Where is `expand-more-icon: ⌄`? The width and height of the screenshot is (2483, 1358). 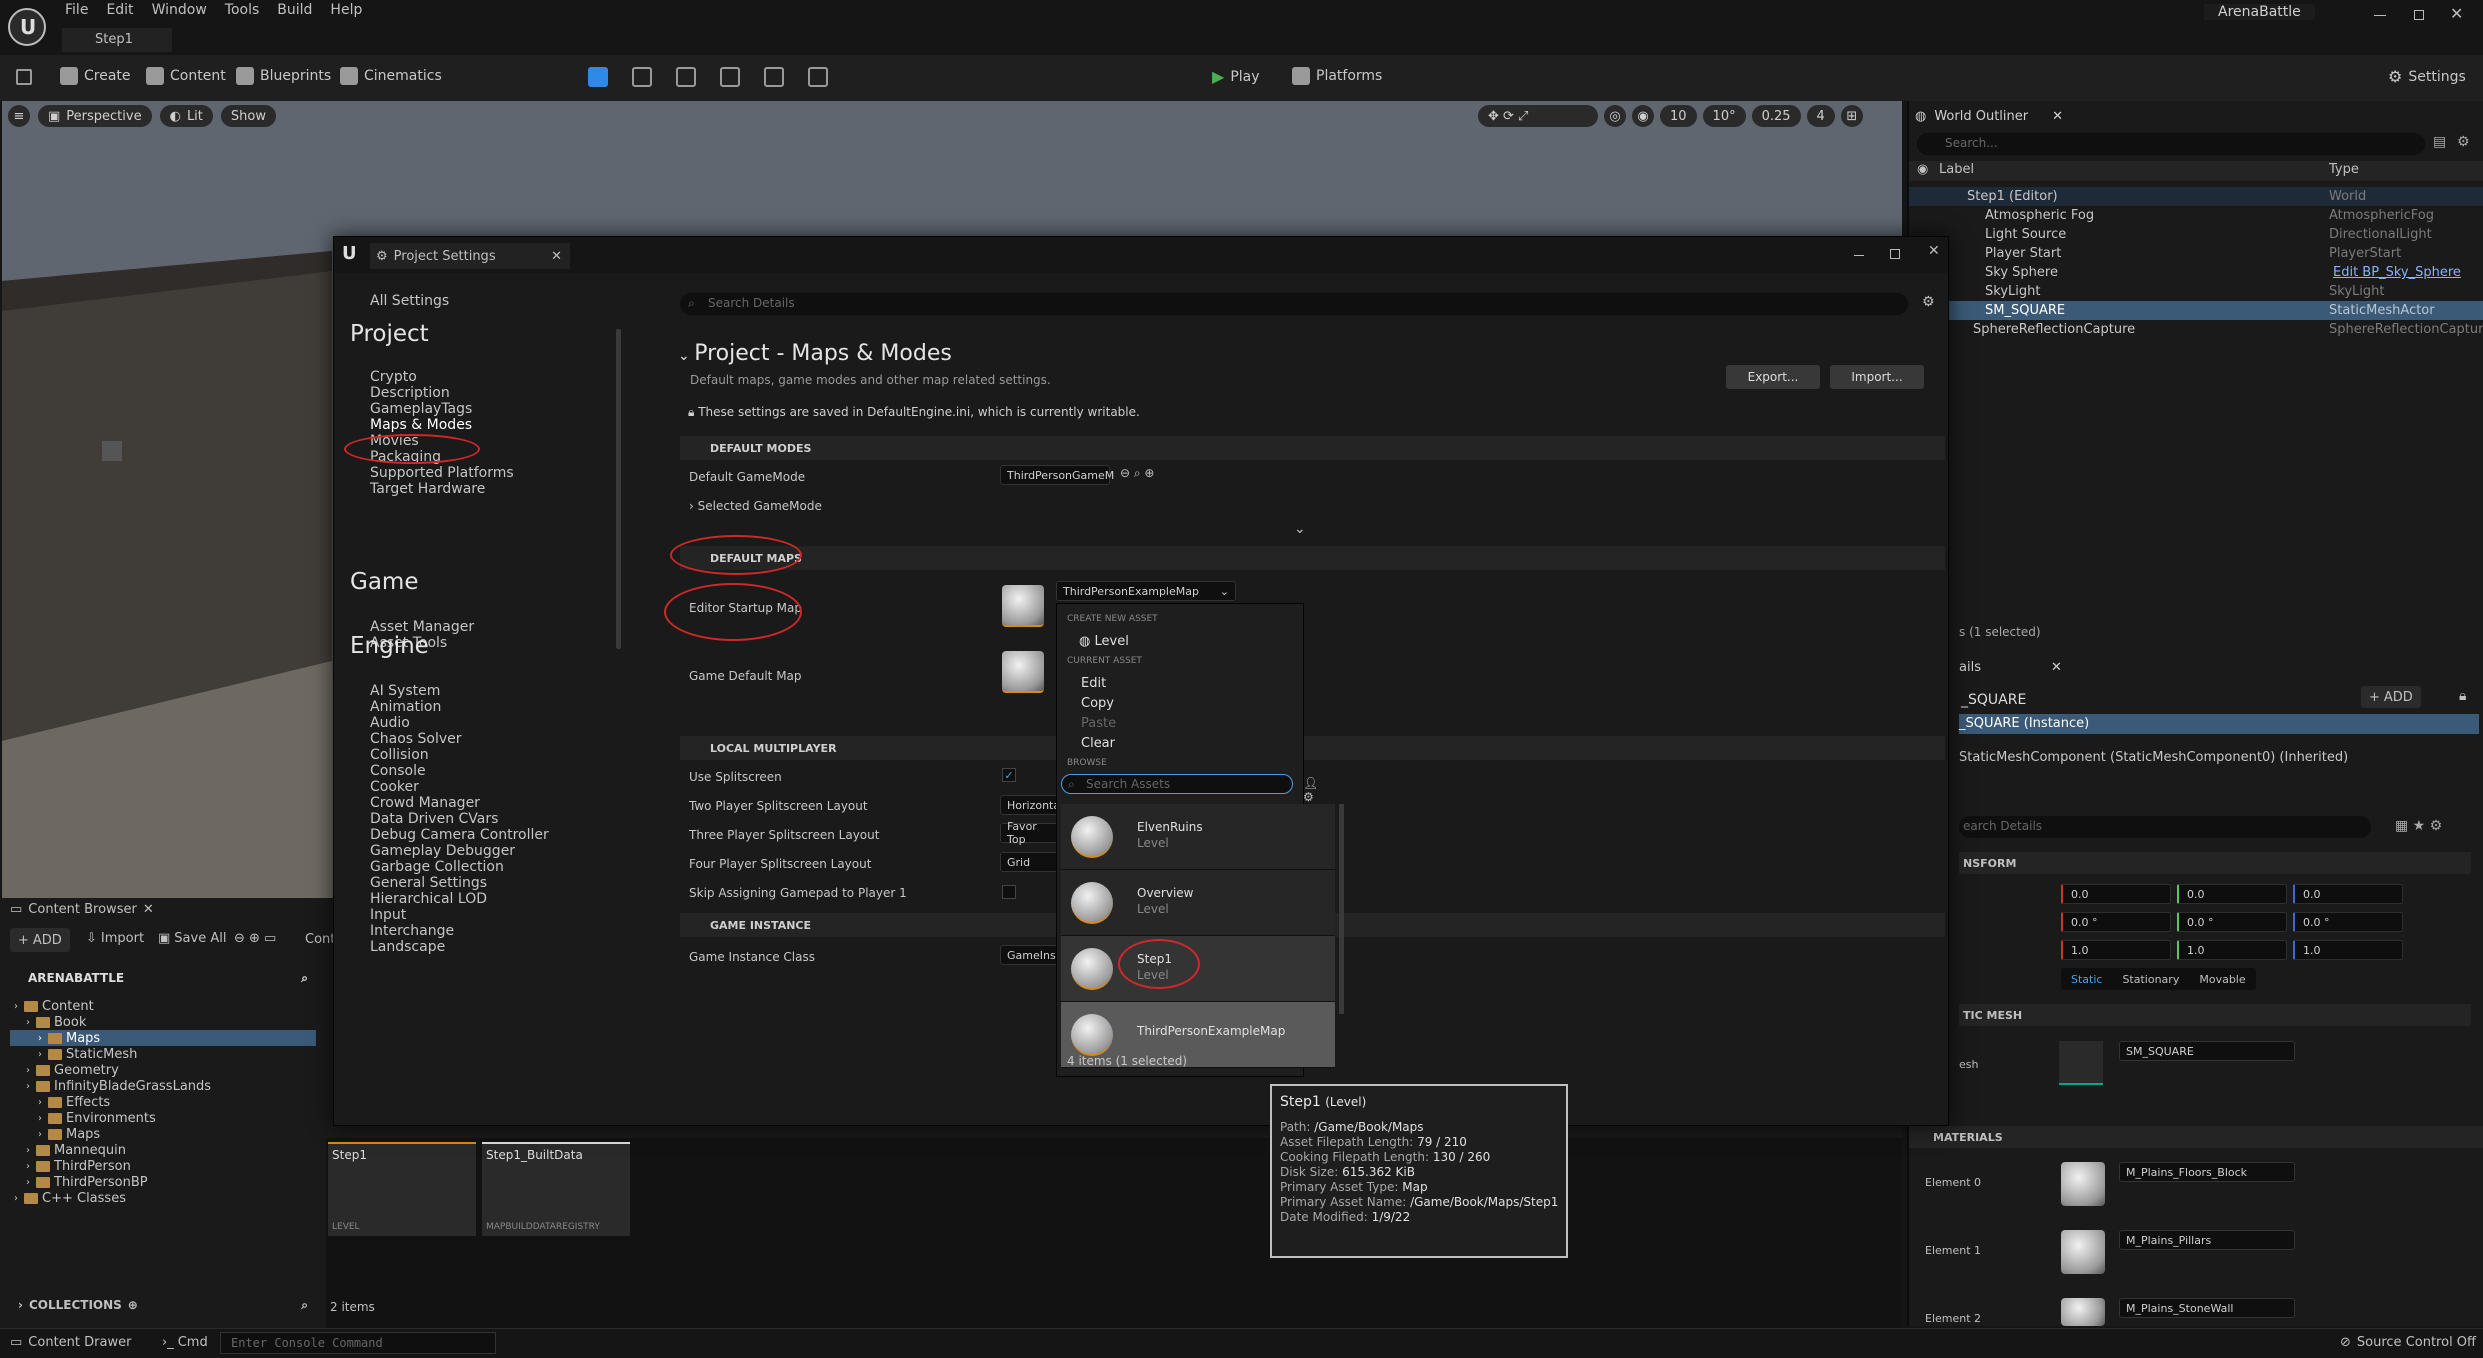 expand-more-icon: ⌄ is located at coordinates (1300, 529).